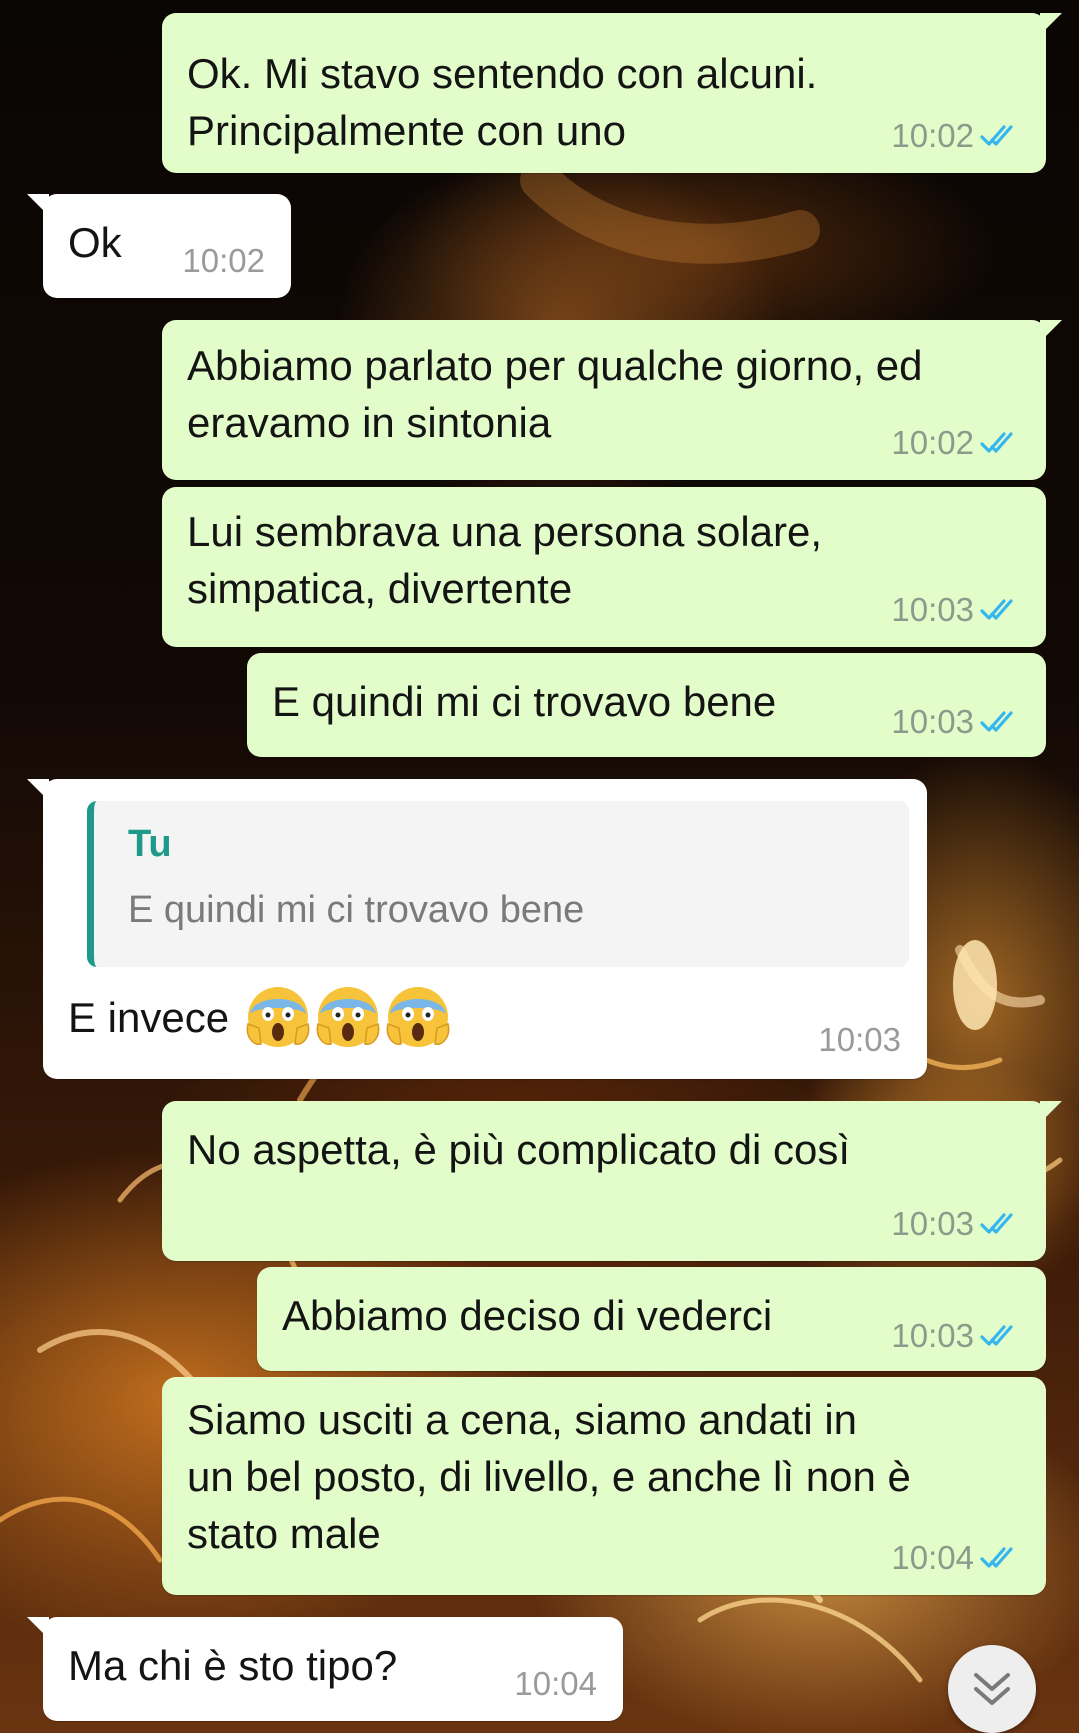 This screenshot has width=1079, height=1733. Describe the element at coordinates (502, 73) in the screenshot. I see `message-line: Ok. Mi stavo sentendo con alcuni.` at that location.